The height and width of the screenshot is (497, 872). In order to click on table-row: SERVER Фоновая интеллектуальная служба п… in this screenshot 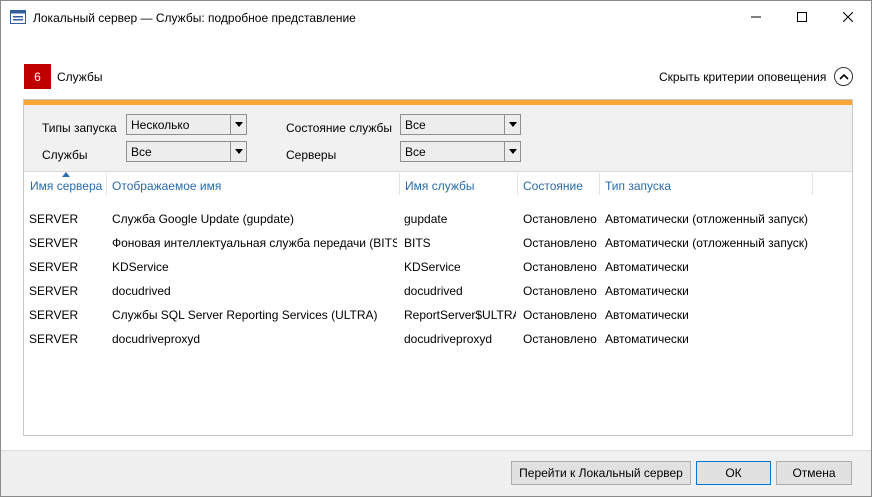, I will do `click(438, 244)`.